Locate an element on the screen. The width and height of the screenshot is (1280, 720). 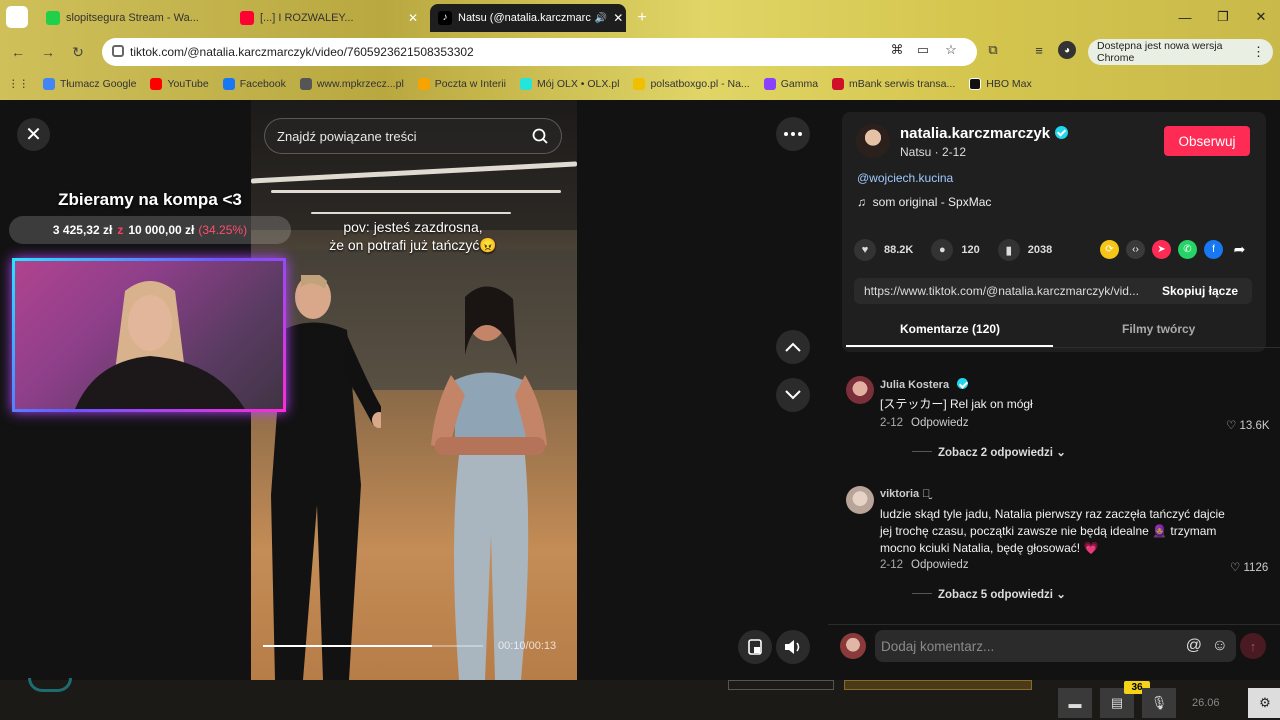
embed-icon: ‹› is located at coordinates (1135, 249).